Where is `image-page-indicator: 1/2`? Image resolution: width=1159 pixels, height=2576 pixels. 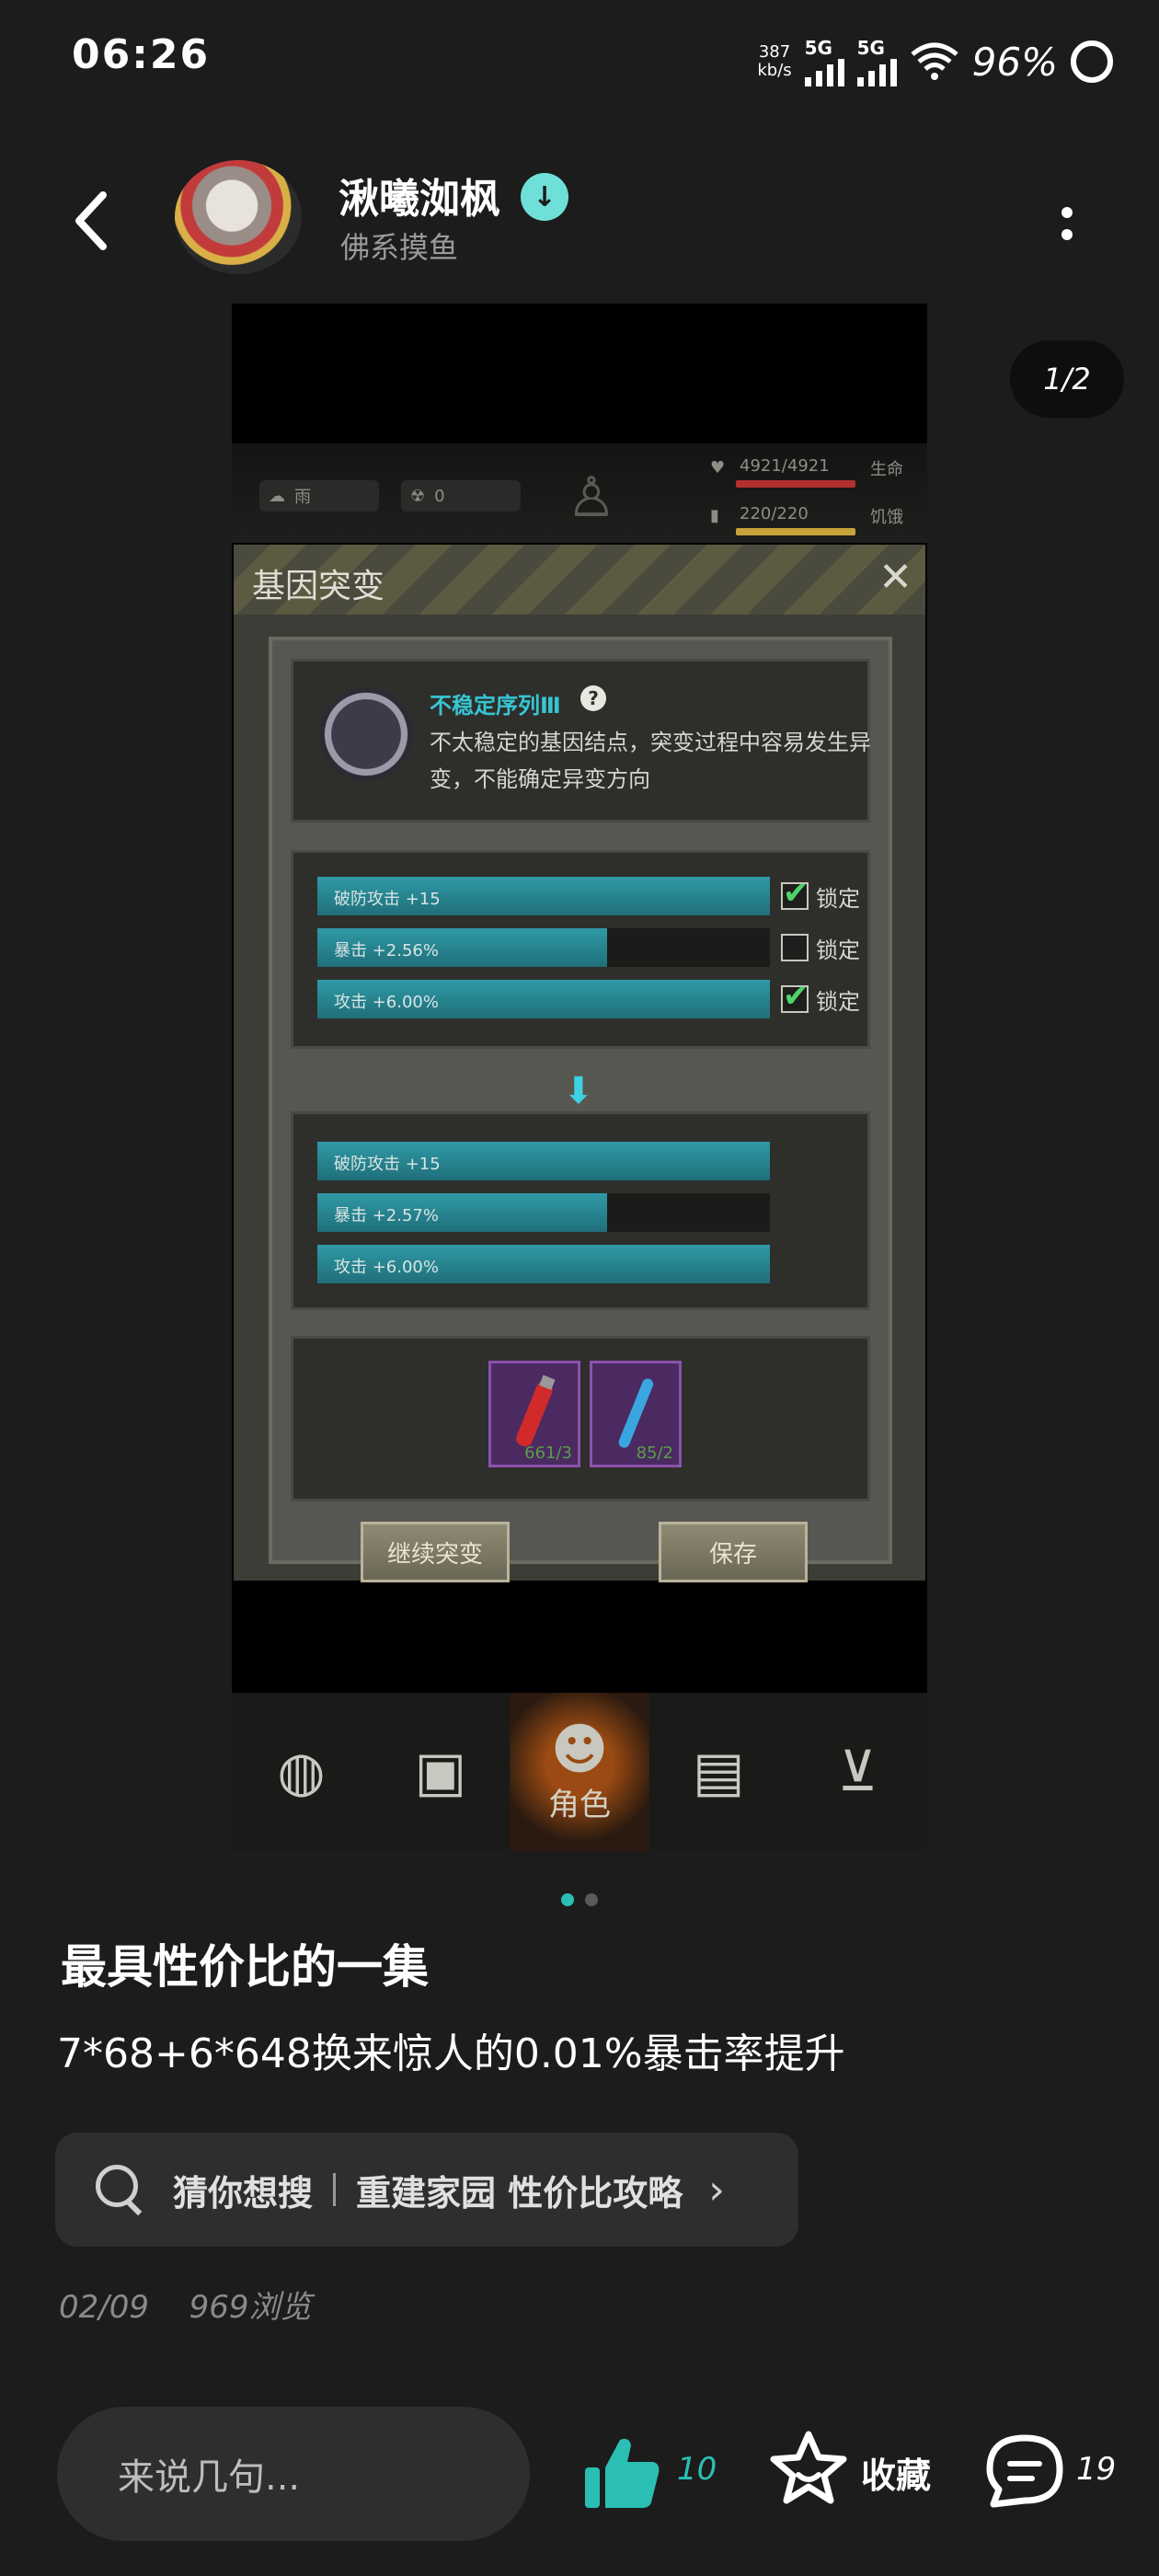
image-page-indicator: 1/2 is located at coordinates (1067, 379).